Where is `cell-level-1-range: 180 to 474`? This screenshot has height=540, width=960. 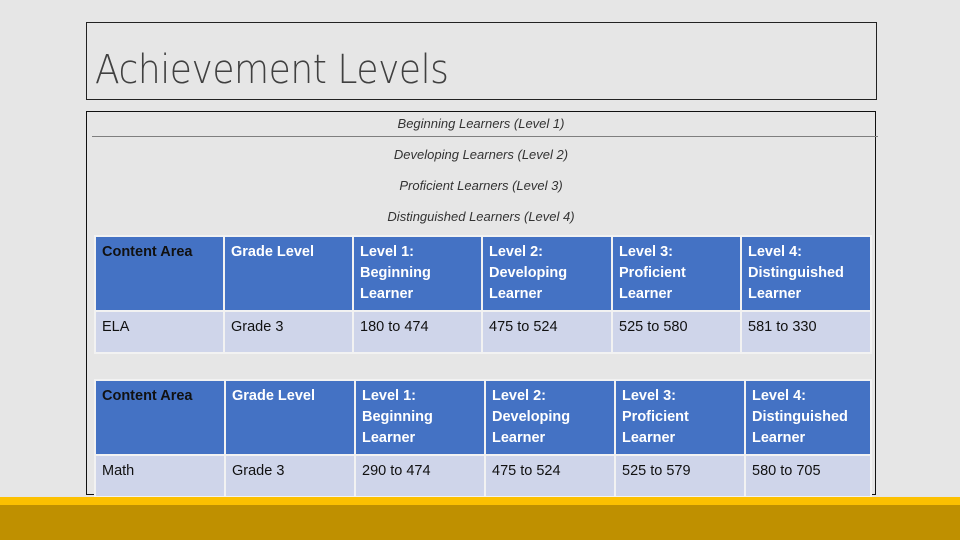
cell-level-1-range: 180 to 474 is located at coordinates (417, 332).